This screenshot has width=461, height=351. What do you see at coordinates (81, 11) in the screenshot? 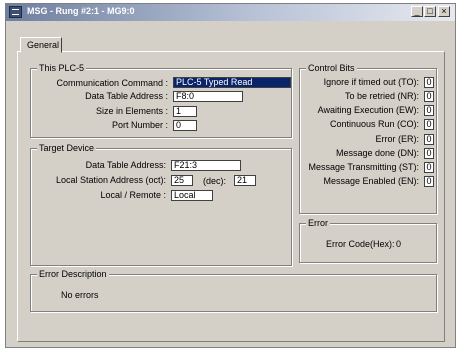
I see `window-title: MSG - Rung #2:1 - MG9:0` at bounding box center [81, 11].